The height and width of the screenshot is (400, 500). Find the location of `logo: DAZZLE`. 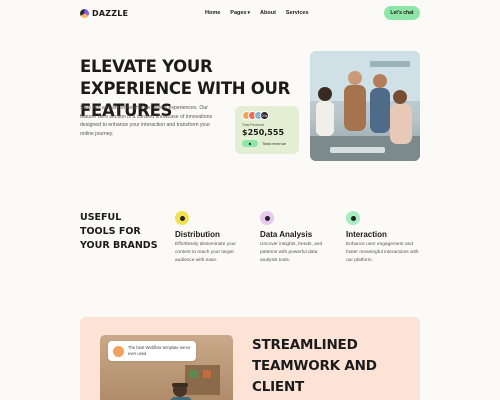

logo: DAZZLE is located at coordinates (104, 13).